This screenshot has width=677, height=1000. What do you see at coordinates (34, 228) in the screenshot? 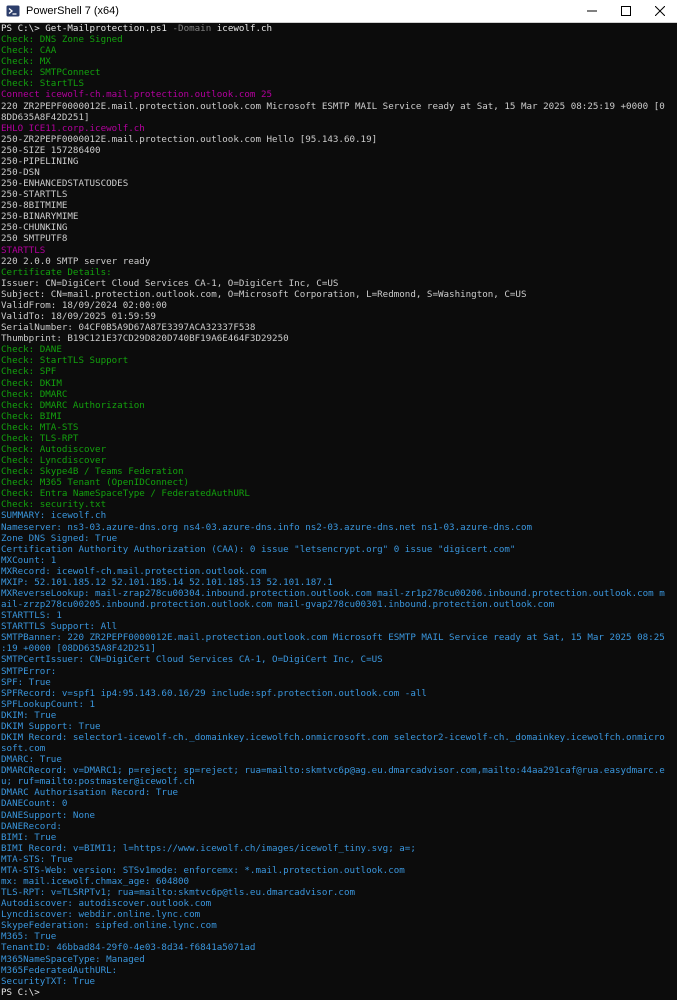
I see `output-line: 250-CHUNKING` at bounding box center [34, 228].